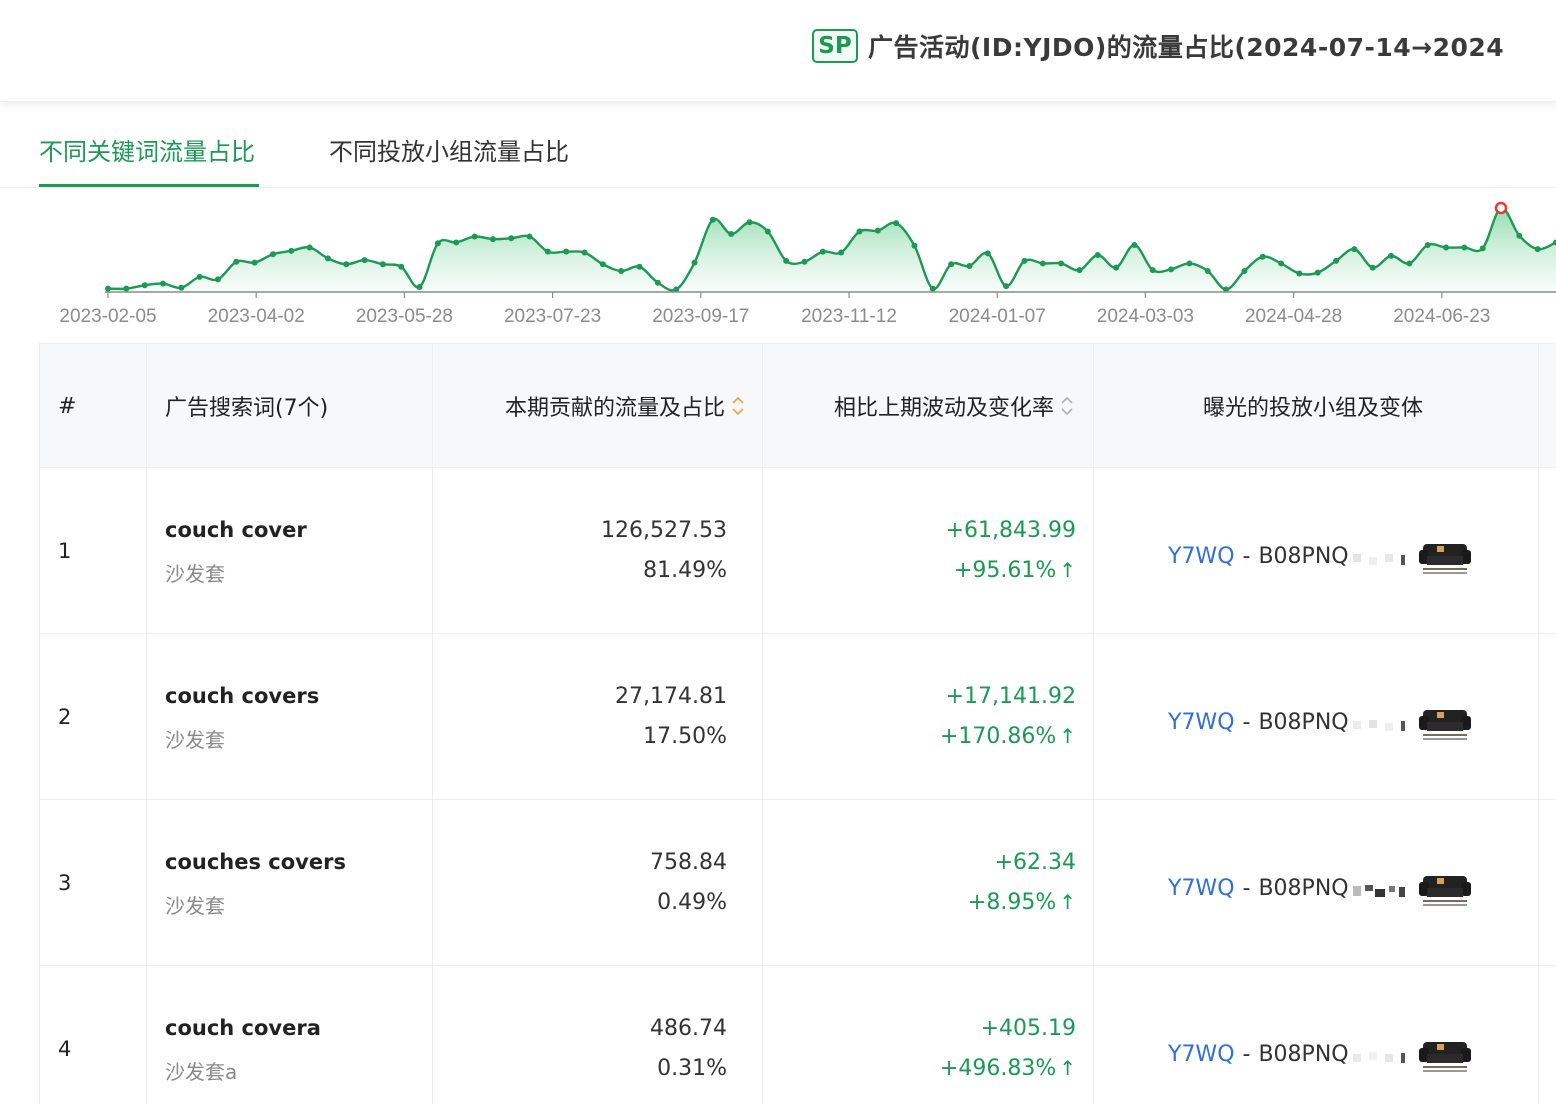 The image size is (1556, 1104). I want to click on tab-keyword-traffic: 不同关键词流量占比, so click(147, 149).